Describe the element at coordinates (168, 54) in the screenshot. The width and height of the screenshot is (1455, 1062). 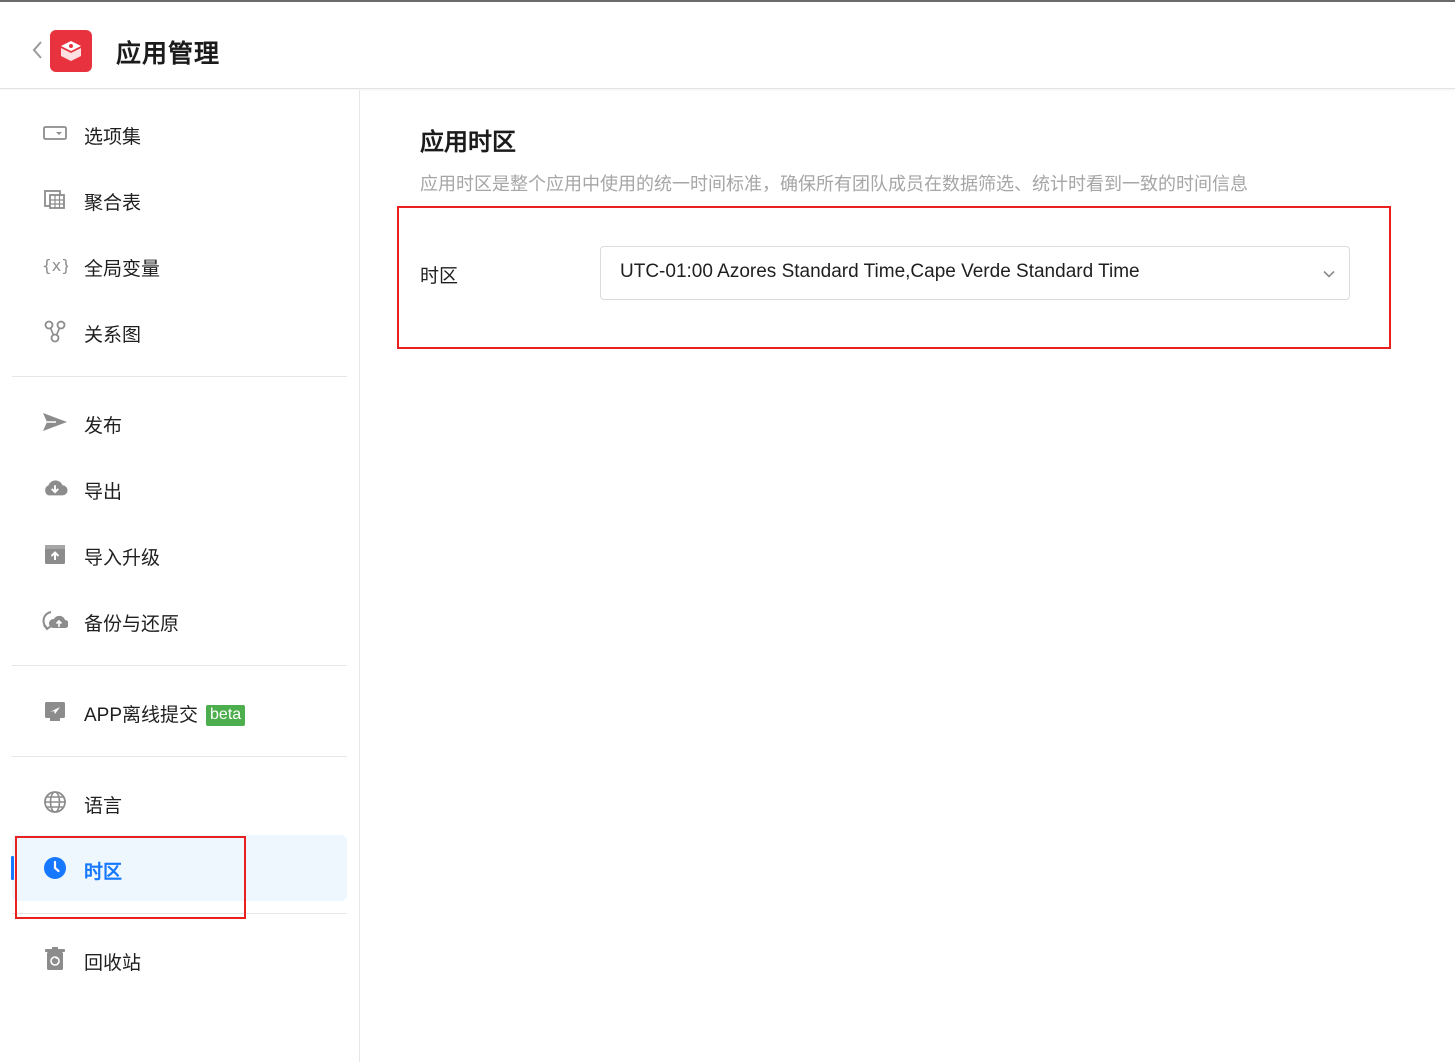
I see `page-title: 应用管理` at that location.